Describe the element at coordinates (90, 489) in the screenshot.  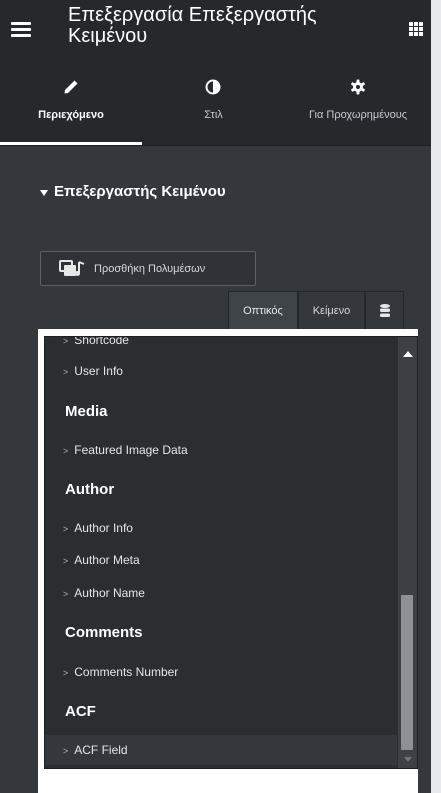
I see `group-heading-author: Author` at that location.